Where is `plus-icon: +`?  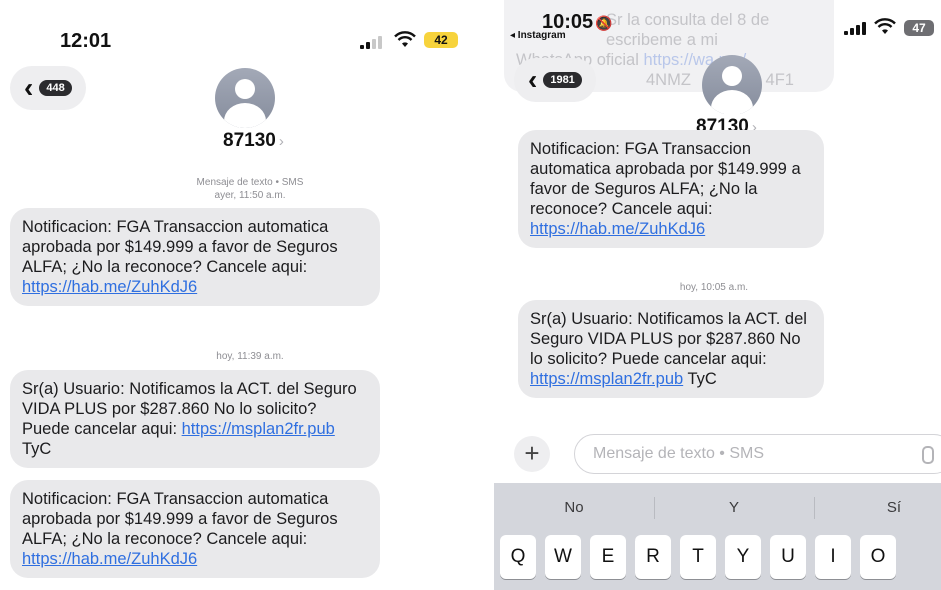 plus-icon: + is located at coordinates (532, 454).